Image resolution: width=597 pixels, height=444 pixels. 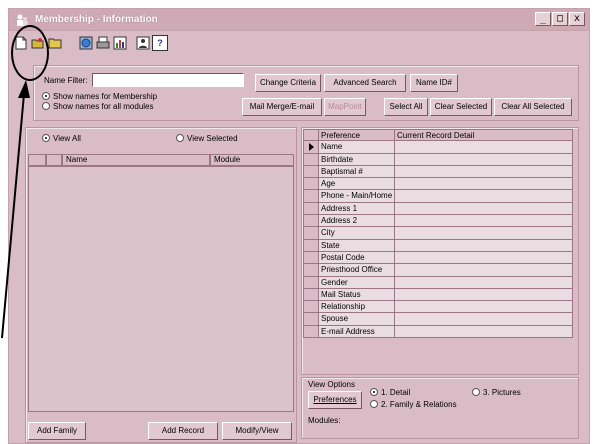 I want to click on chart-icon, so click(x=120, y=43).